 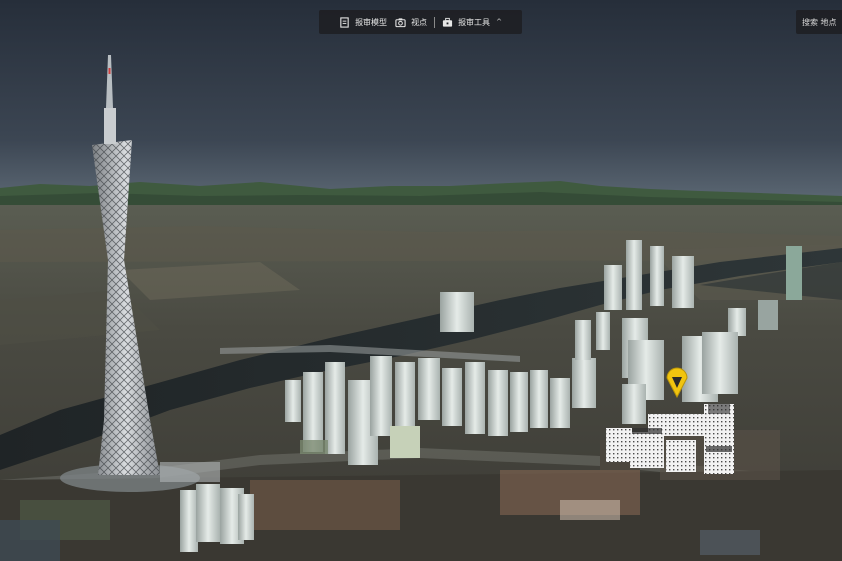 What do you see at coordinates (677, 381) in the screenshot?
I see `location-pin-icon` at bounding box center [677, 381].